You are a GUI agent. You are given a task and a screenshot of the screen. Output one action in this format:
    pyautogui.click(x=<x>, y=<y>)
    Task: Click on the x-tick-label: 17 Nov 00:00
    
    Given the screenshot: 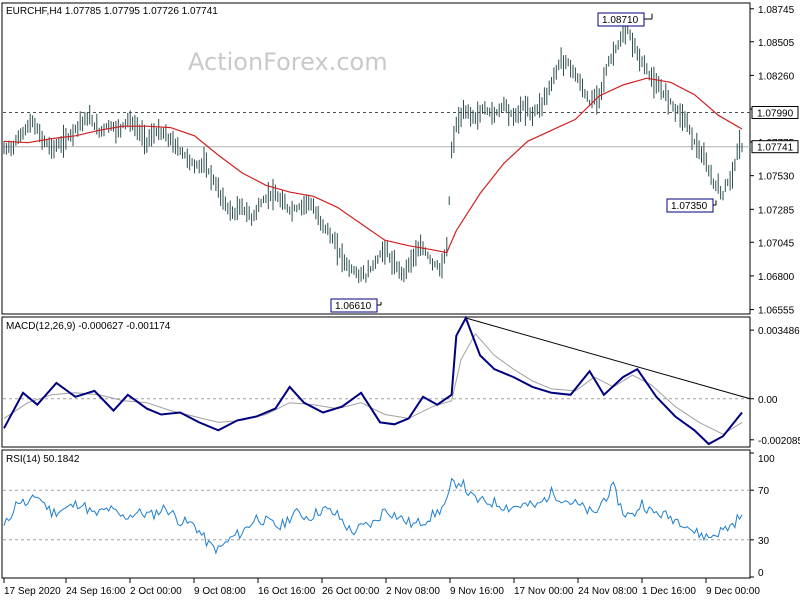 What is the action you would take?
    pyautogui.click(x=544, y=591)
    